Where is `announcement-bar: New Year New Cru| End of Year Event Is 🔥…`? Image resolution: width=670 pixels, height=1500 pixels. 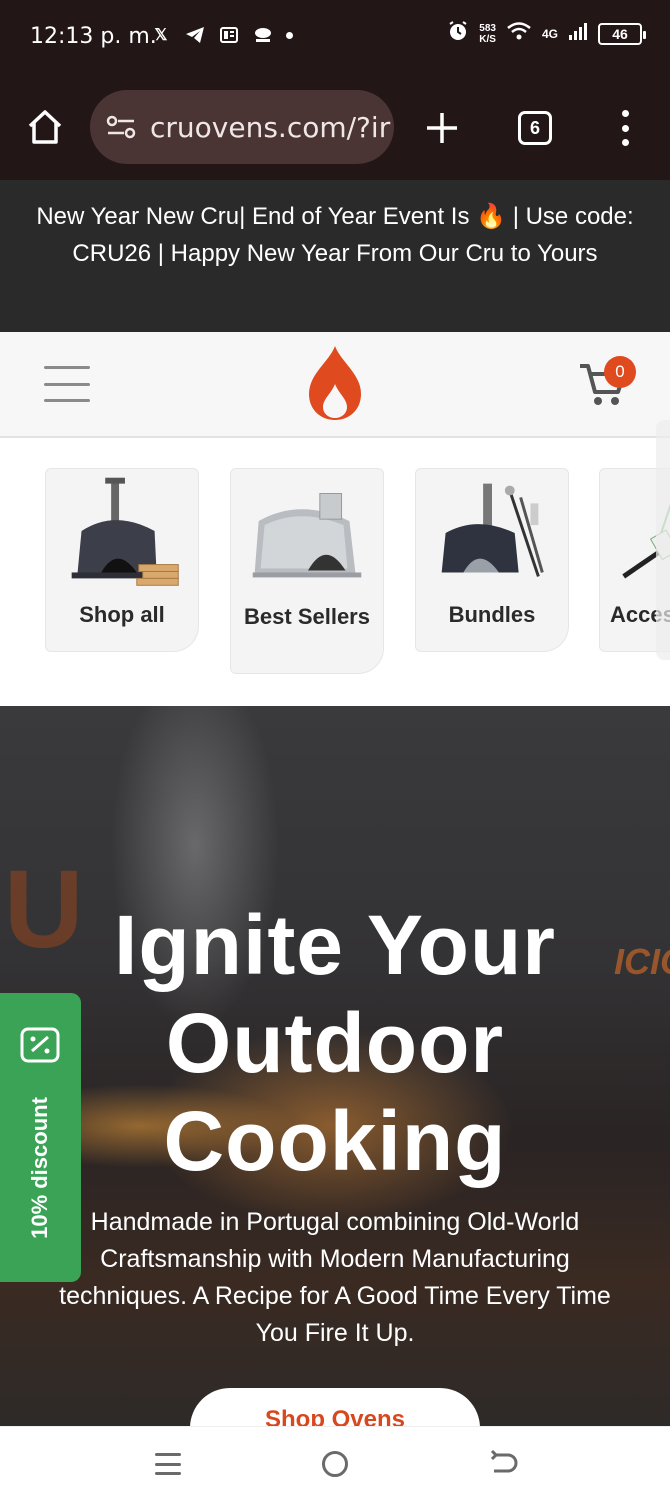 announcement-bar: New Year New Cru| End of Year Event Is 🔥… is located at coordinates (335, 256).